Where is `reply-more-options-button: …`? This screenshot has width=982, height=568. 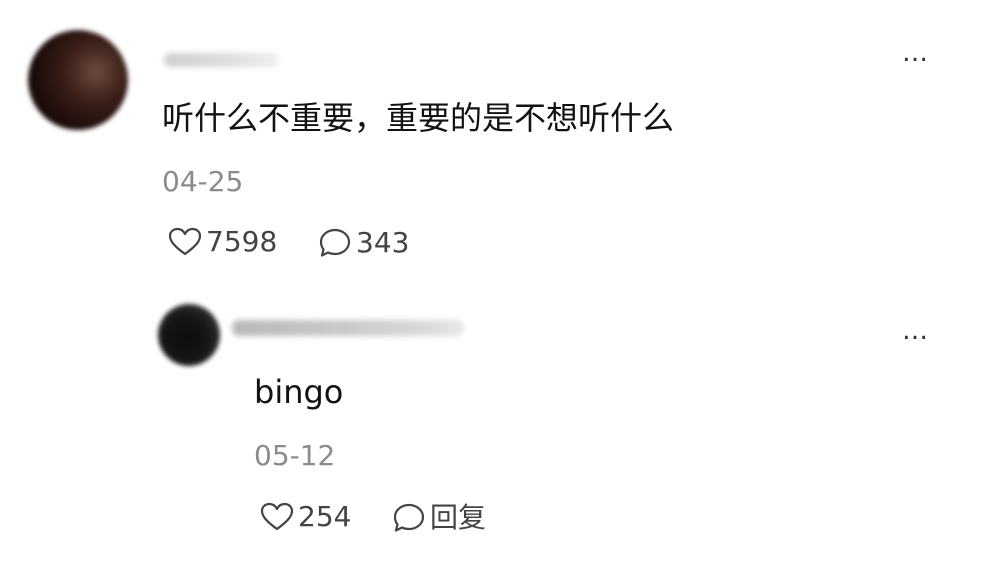 reply-more-options-button: … is located at coordinates (915, 331).